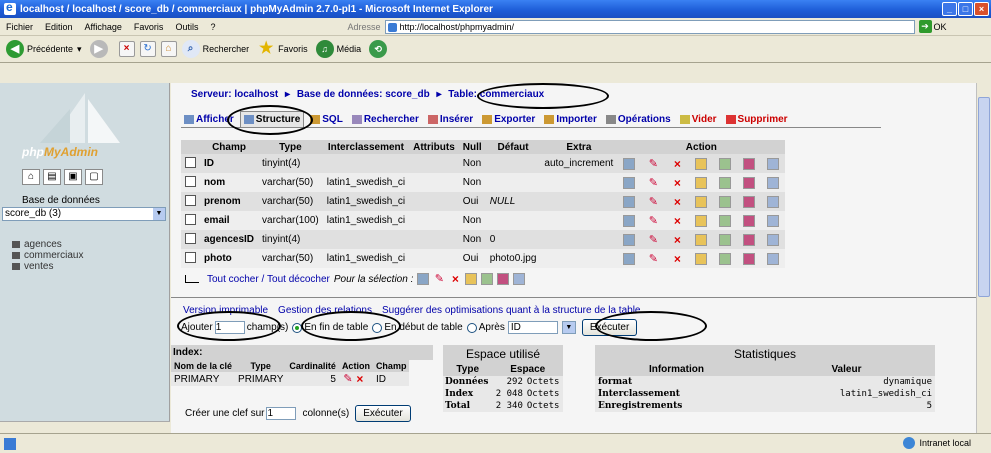  What do you see at coordinates (272, 119) in the screenshot?
I see `tab-structure: Structure` at bounding box center [272, 119].